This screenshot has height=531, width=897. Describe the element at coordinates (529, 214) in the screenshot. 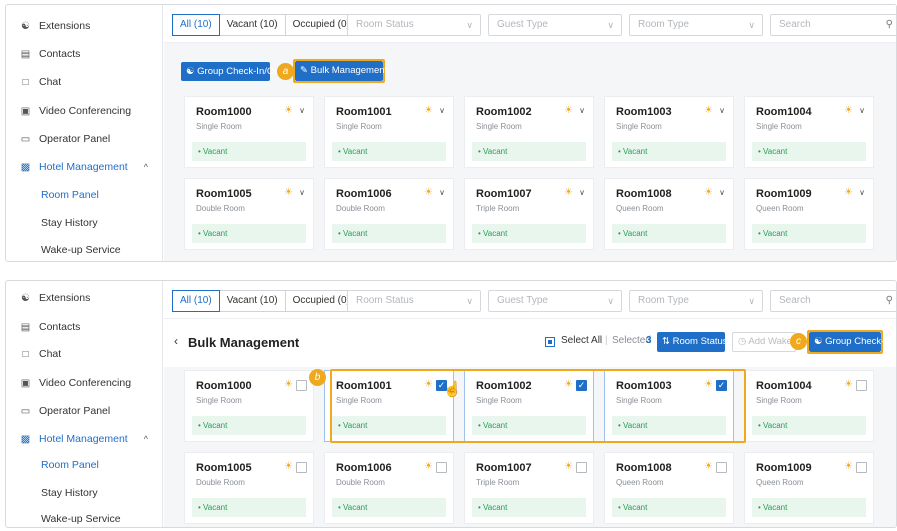

I see `room-card: Room1007 Triple Room ☀ ∨ • Vacant` at that location.